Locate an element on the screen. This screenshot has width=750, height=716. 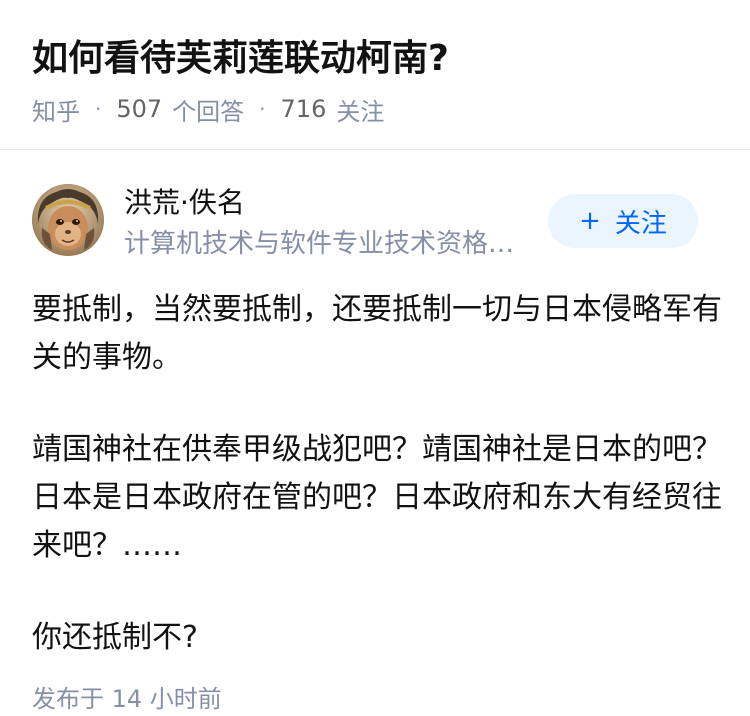
question-title: 如何看待芙莉莲联动柯南? is located at coordinates (240, 59).